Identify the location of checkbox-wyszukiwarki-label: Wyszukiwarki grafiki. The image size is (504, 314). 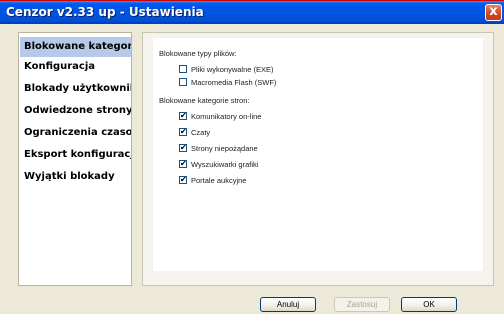
(225, 164).